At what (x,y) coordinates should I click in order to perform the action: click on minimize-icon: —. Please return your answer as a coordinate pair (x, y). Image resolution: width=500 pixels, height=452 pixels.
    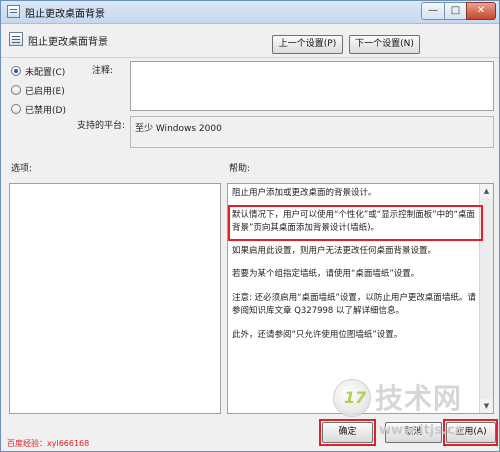
    Looking at the image, I should click on (433, 10).